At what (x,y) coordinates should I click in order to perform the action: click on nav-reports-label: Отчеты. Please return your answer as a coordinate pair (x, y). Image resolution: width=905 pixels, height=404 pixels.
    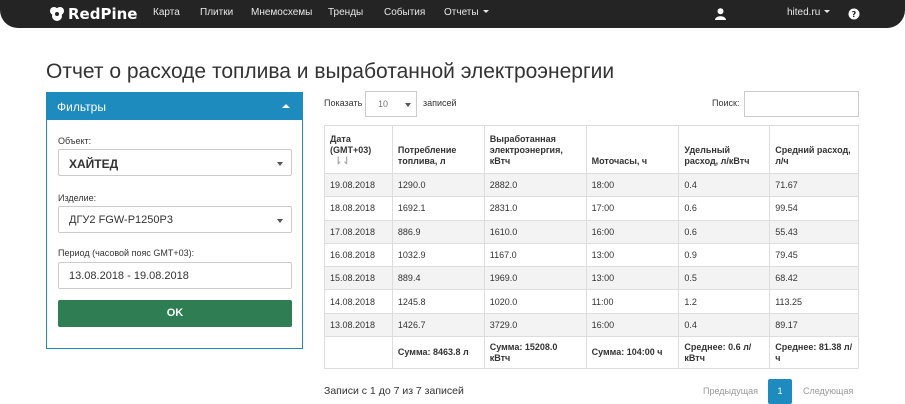
    Looking at the image, I should click on (461, 12).